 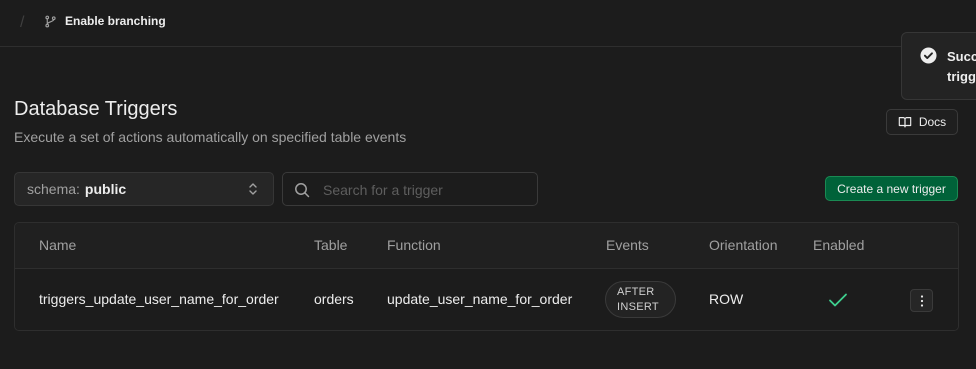 What do you see at coordinates (636, 291) in the screenshot?
I see `event-timing: AFTER` at bounding box center [636, 291].